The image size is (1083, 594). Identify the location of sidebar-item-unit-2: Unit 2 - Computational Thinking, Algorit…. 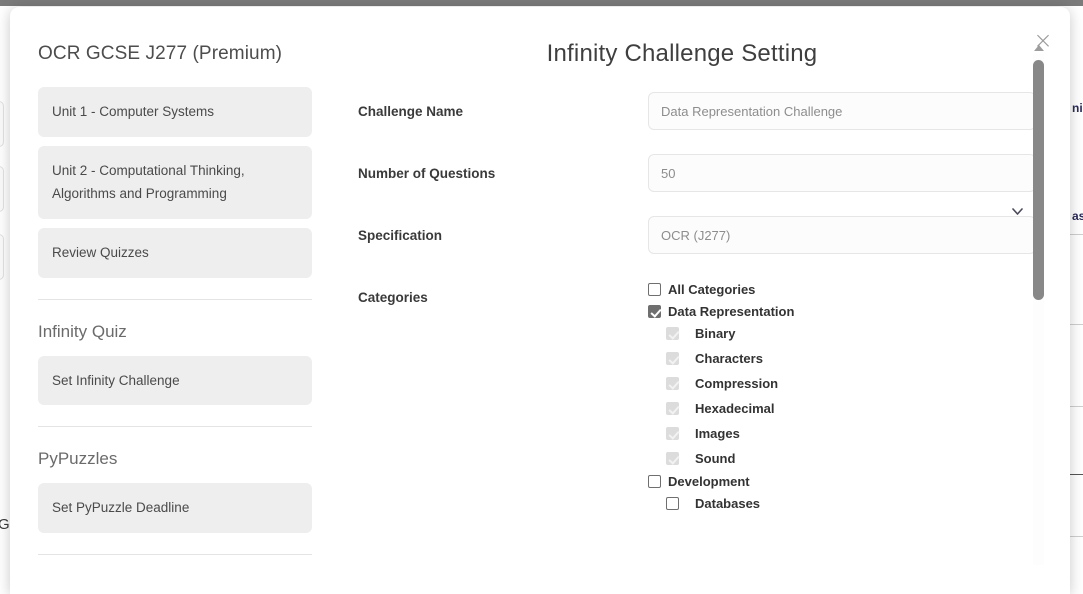
(175, 182).